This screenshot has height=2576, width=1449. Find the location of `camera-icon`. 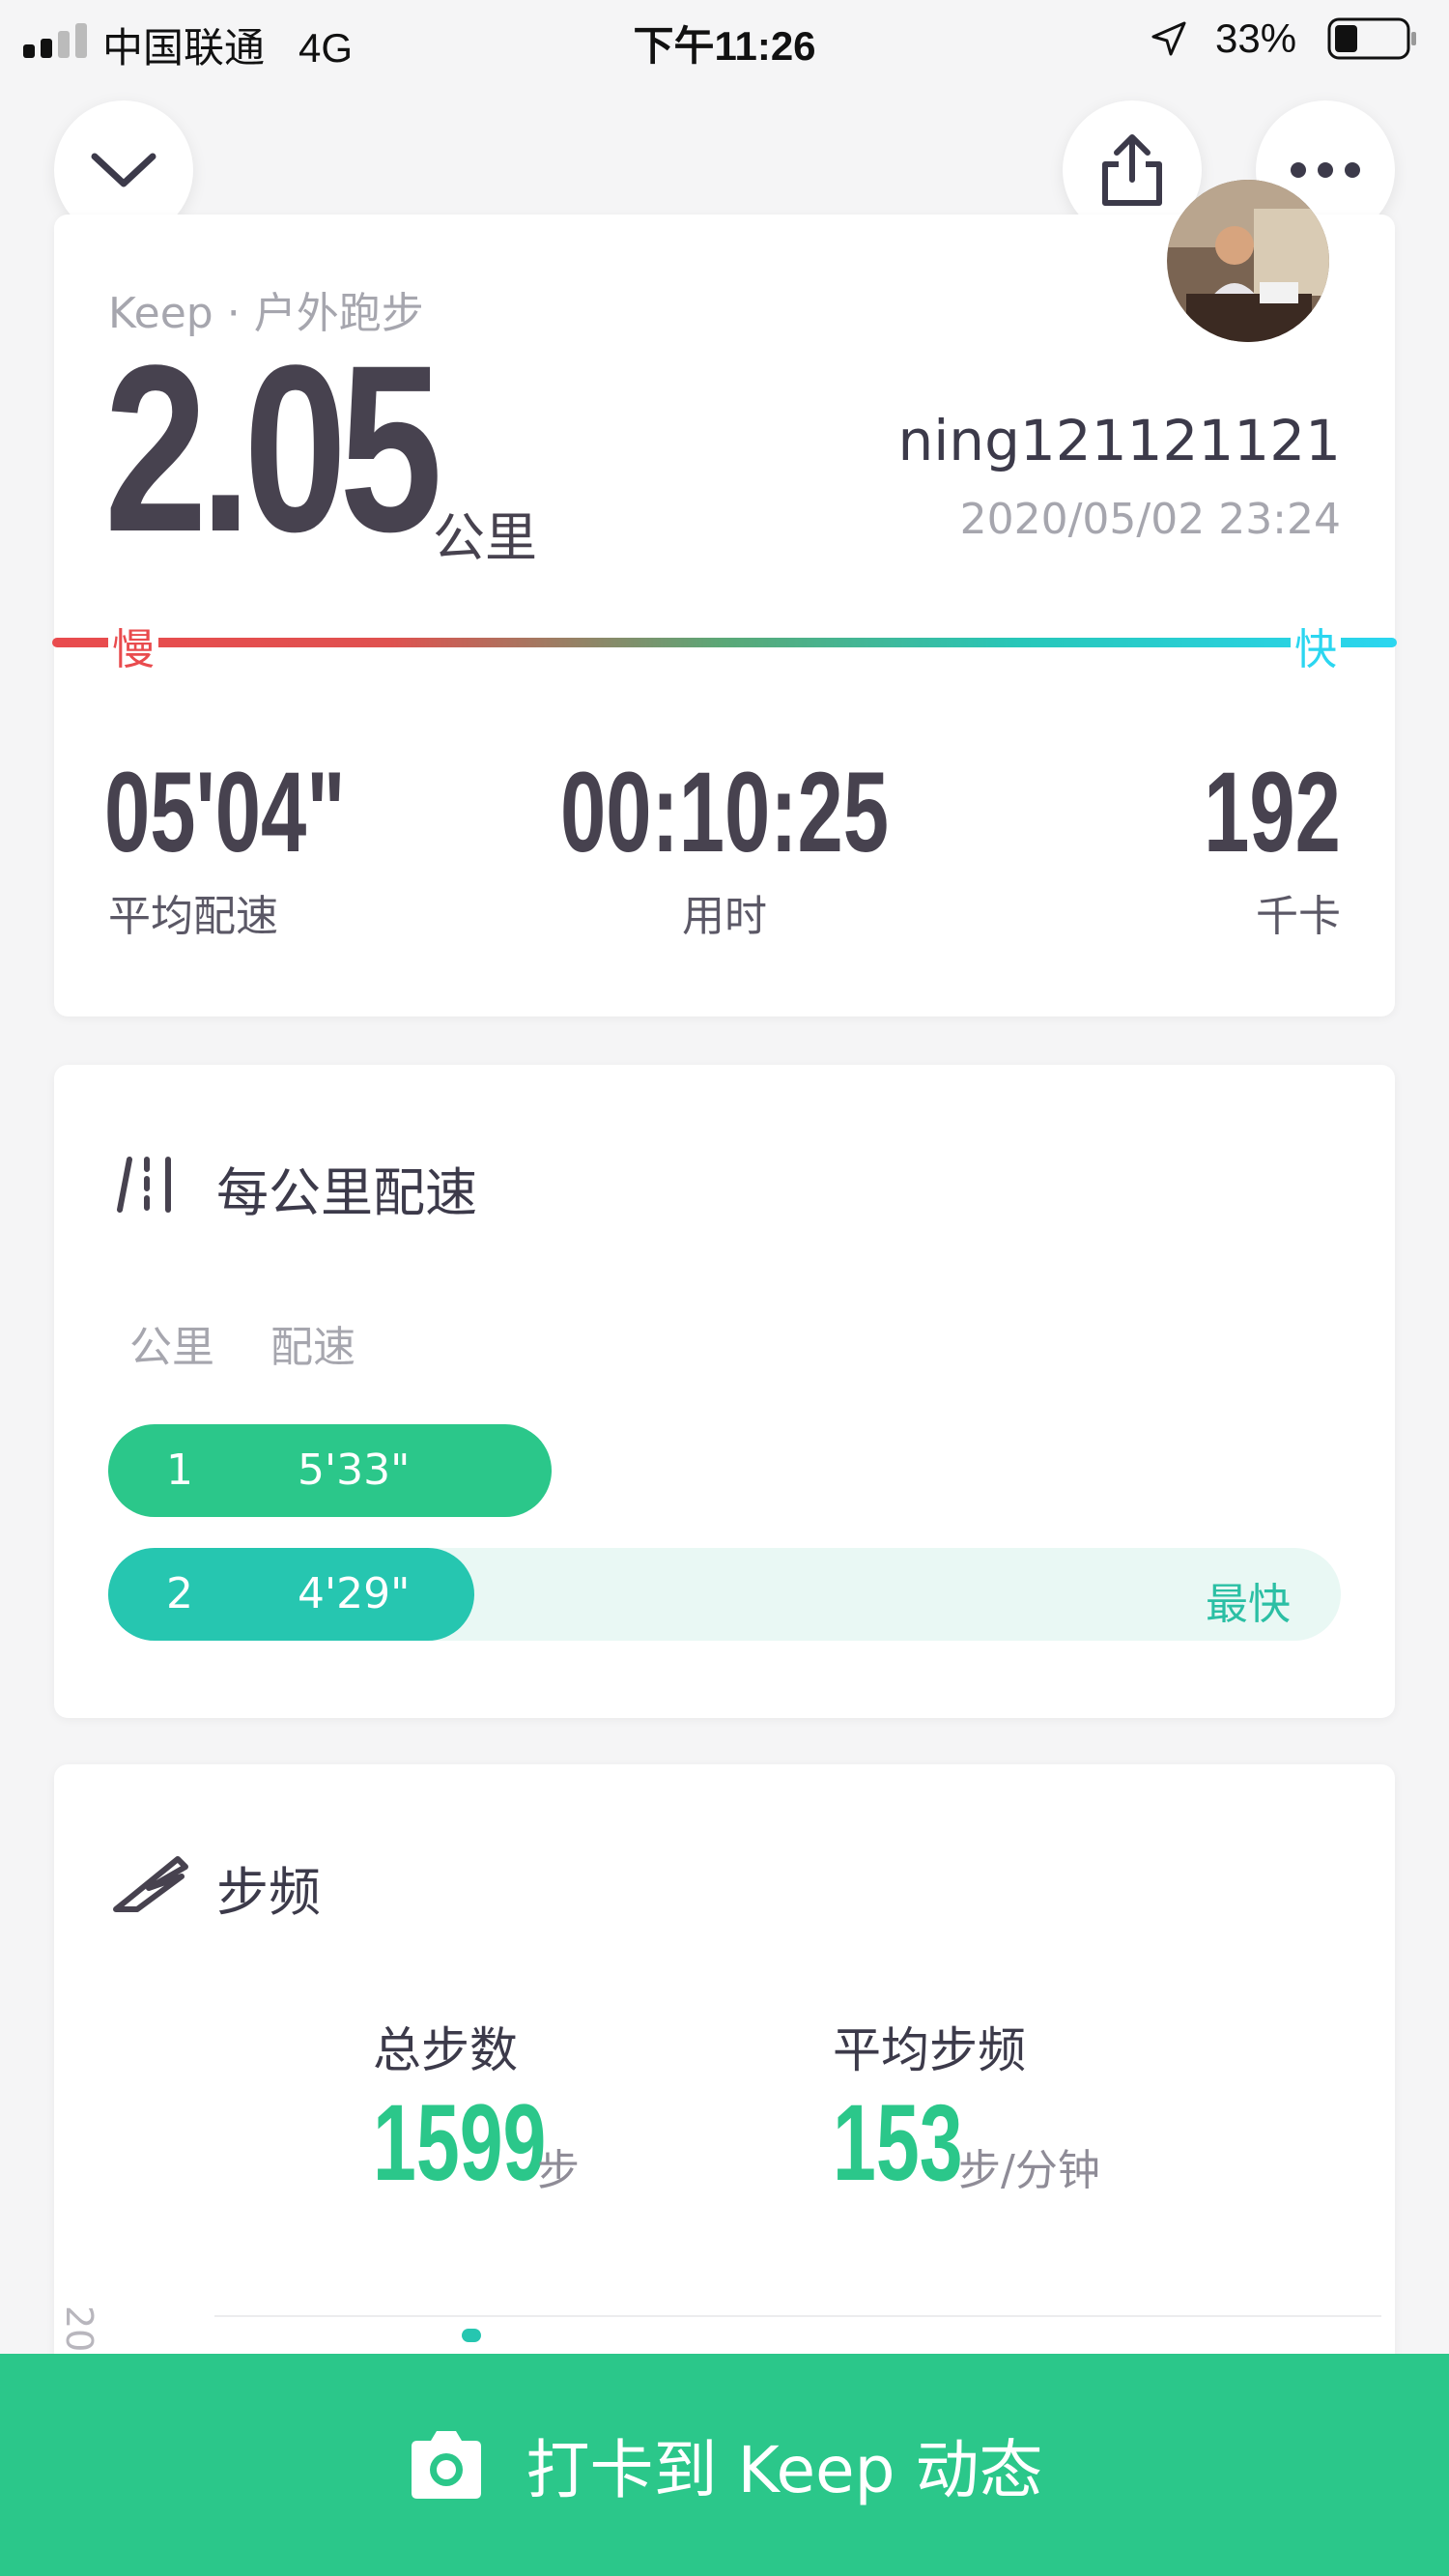

camera-icon is located at coordinates (447, 2465).